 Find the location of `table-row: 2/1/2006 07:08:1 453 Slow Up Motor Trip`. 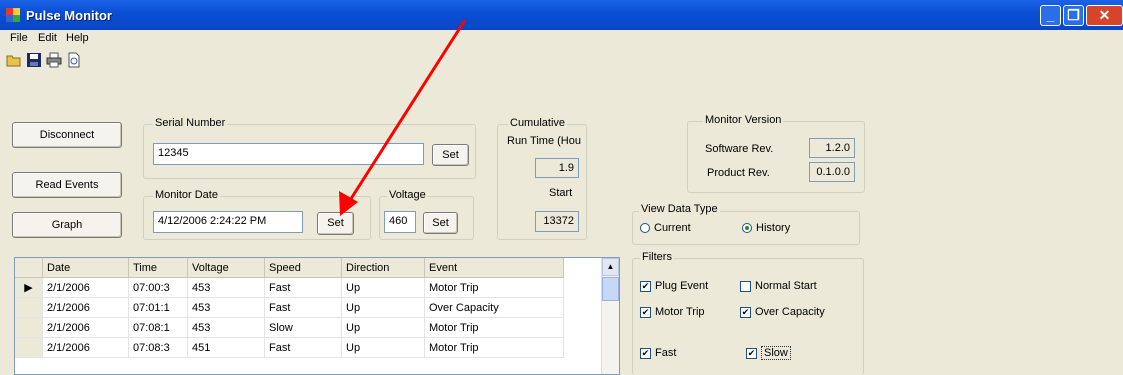

table-row: 2/1/2006 07:08:1 453 Slow Up Motor Trip is located at coordinates (289, 327).